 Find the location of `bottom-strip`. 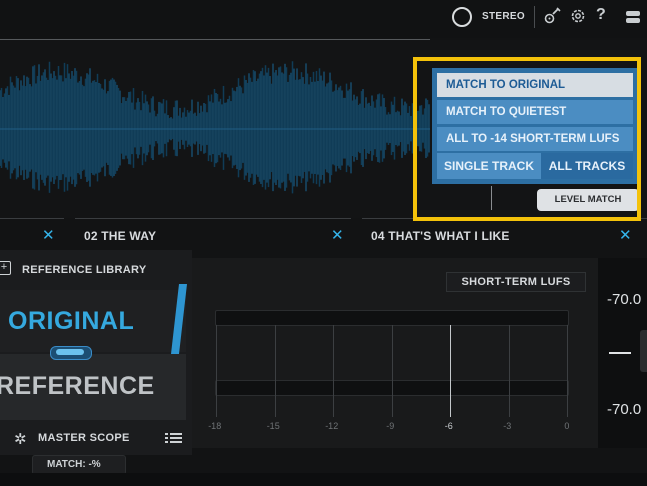

bottom-strip is located at coordinates (323, 479).